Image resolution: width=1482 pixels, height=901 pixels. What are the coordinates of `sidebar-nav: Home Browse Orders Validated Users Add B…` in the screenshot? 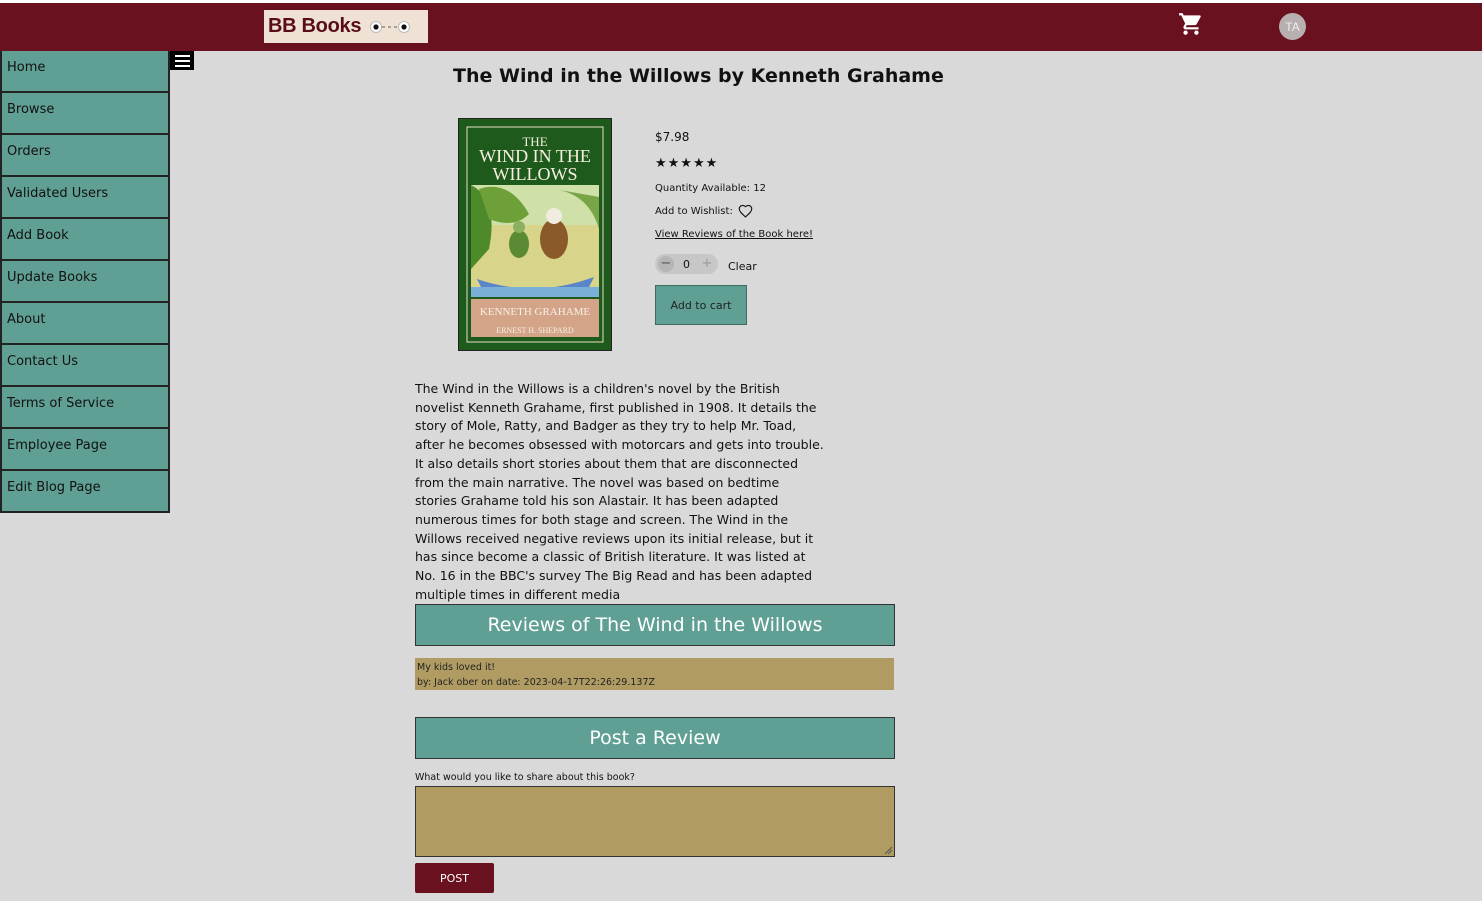 It's located at (85, 282).